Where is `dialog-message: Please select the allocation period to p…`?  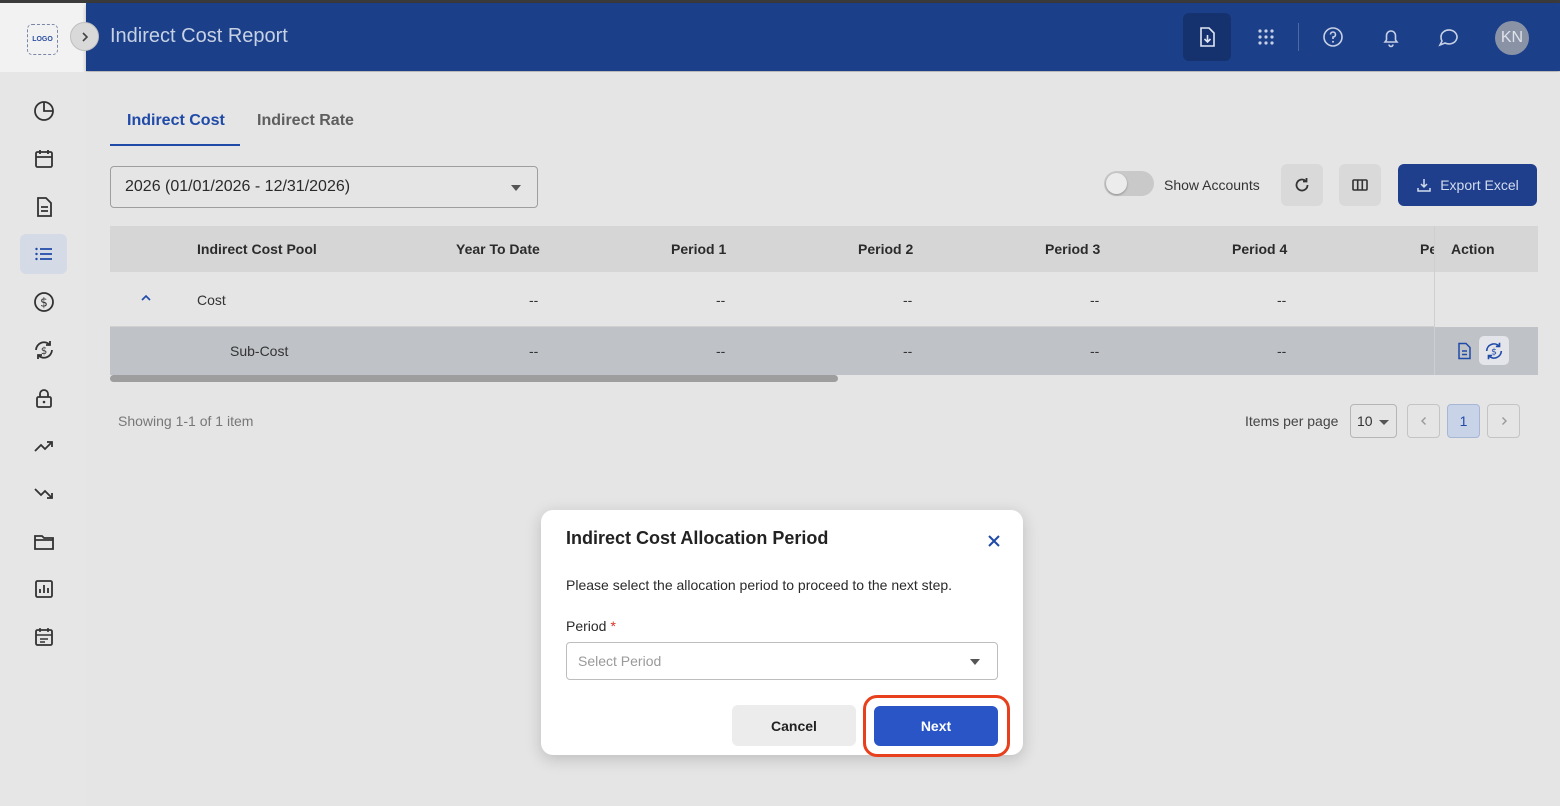
dialog-message: Please select the allocation period to p… is located at coordinates (759, 585).